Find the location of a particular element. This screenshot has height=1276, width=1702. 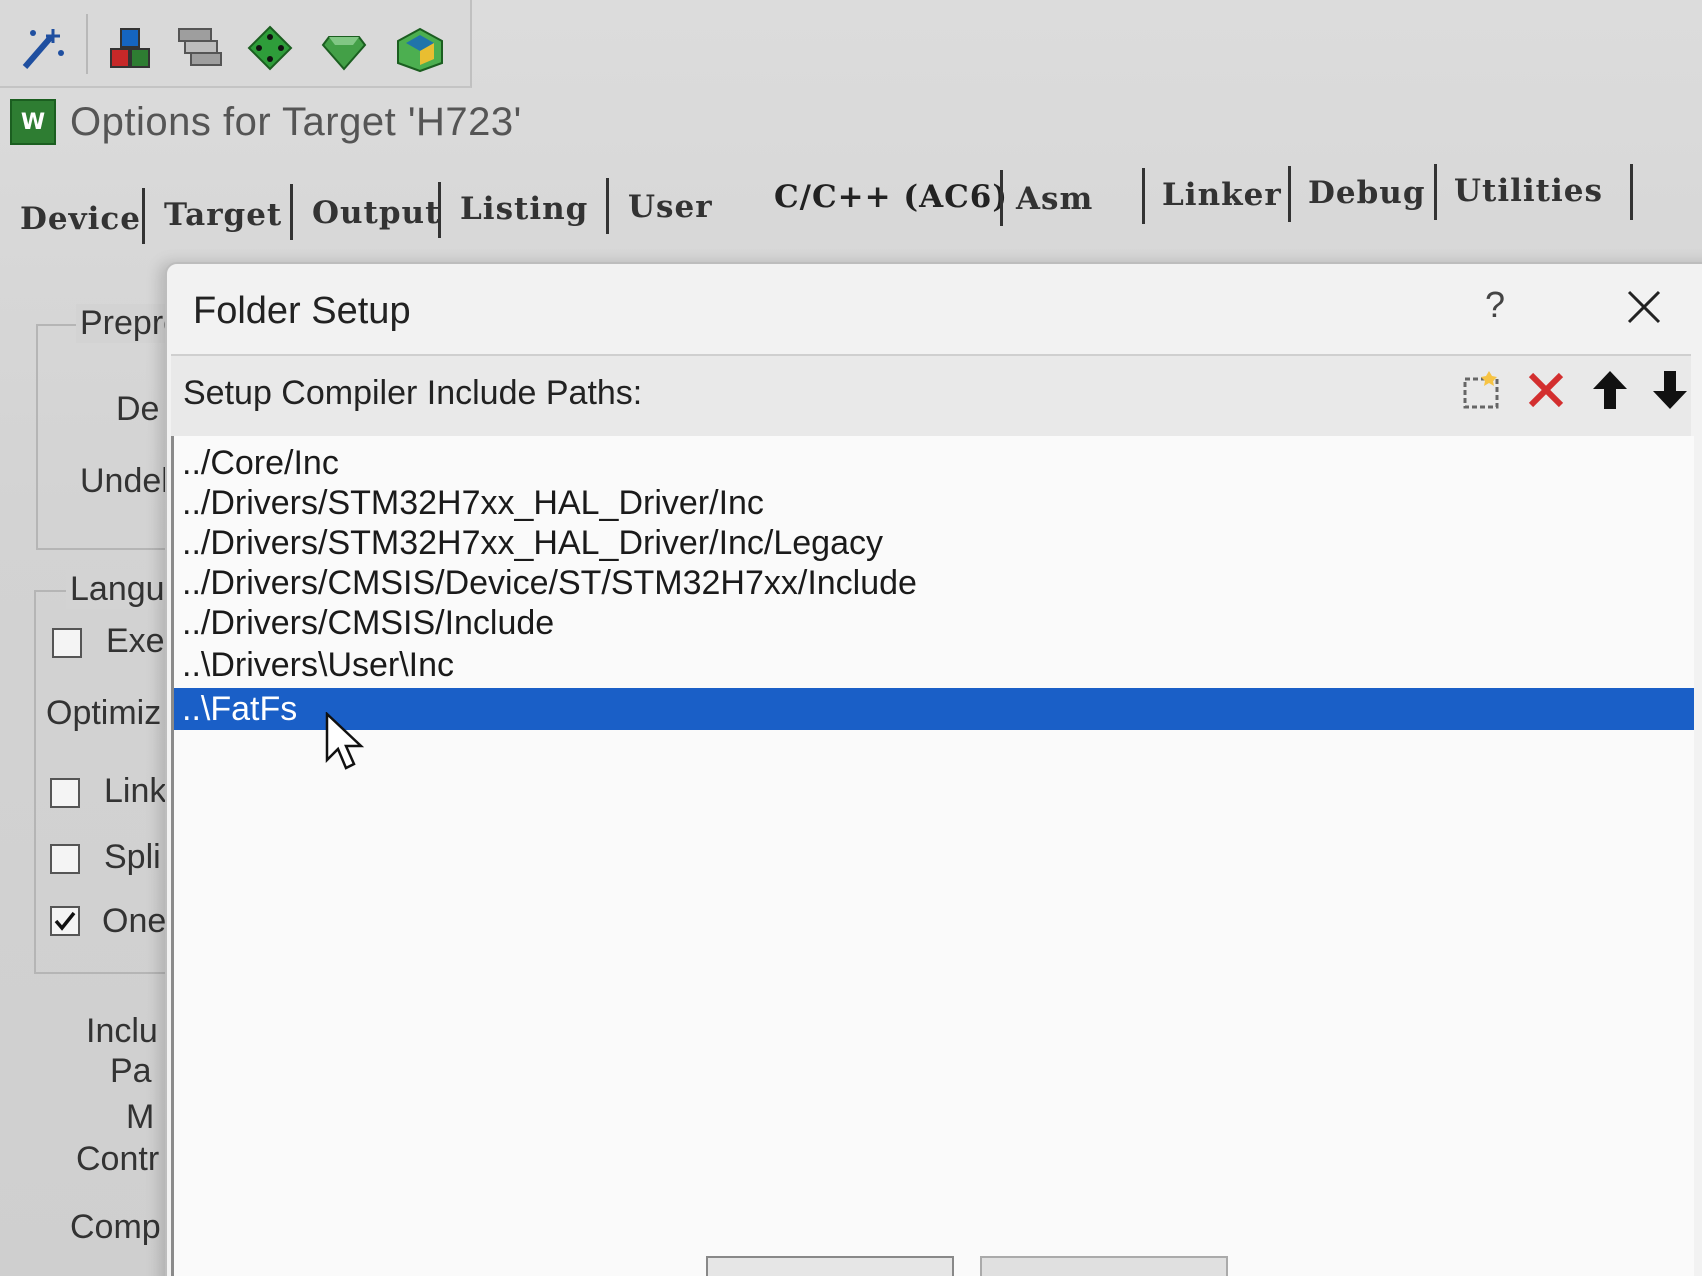

tab-listing: Listing is located at coordinates (524, 209).